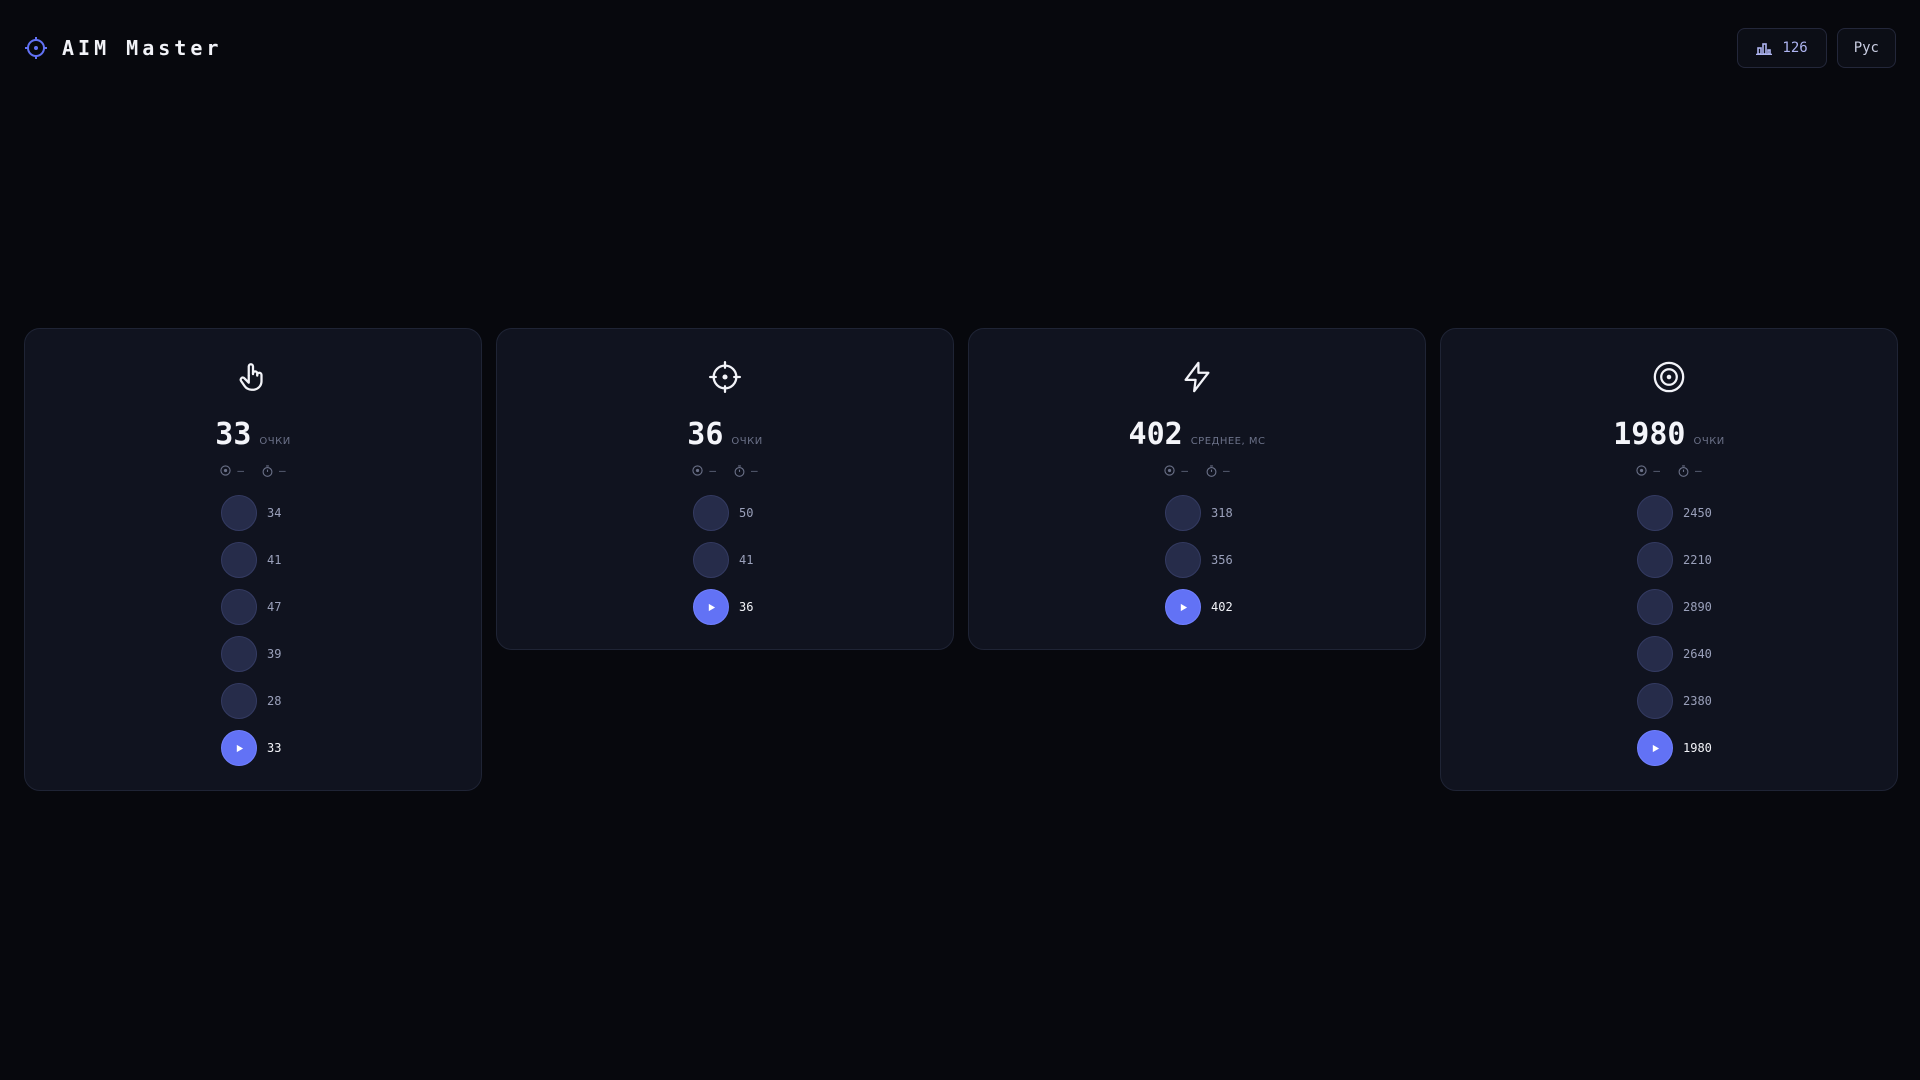 Image resolution: width=1920 pixels, height=1080 pixels. What do you see at coordinates (1205, 607) in the screenshot?
I see `history-item-current: 402` at bounding box center [1205, 607].